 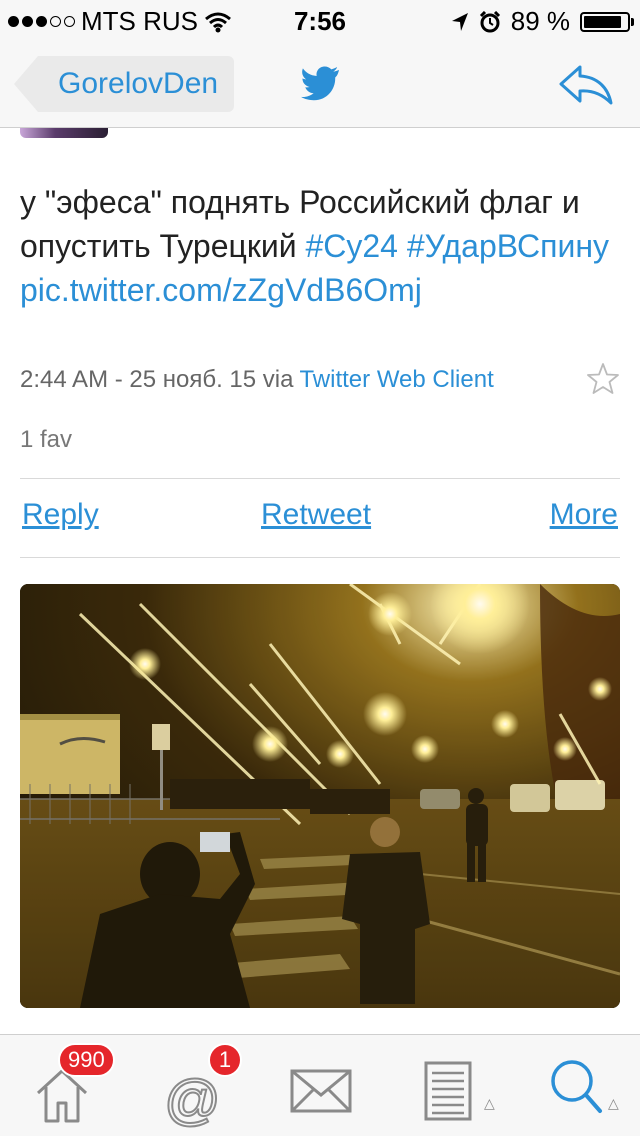 I want to click on client-link: Twitter Web Client, so click(x=396, y=380).